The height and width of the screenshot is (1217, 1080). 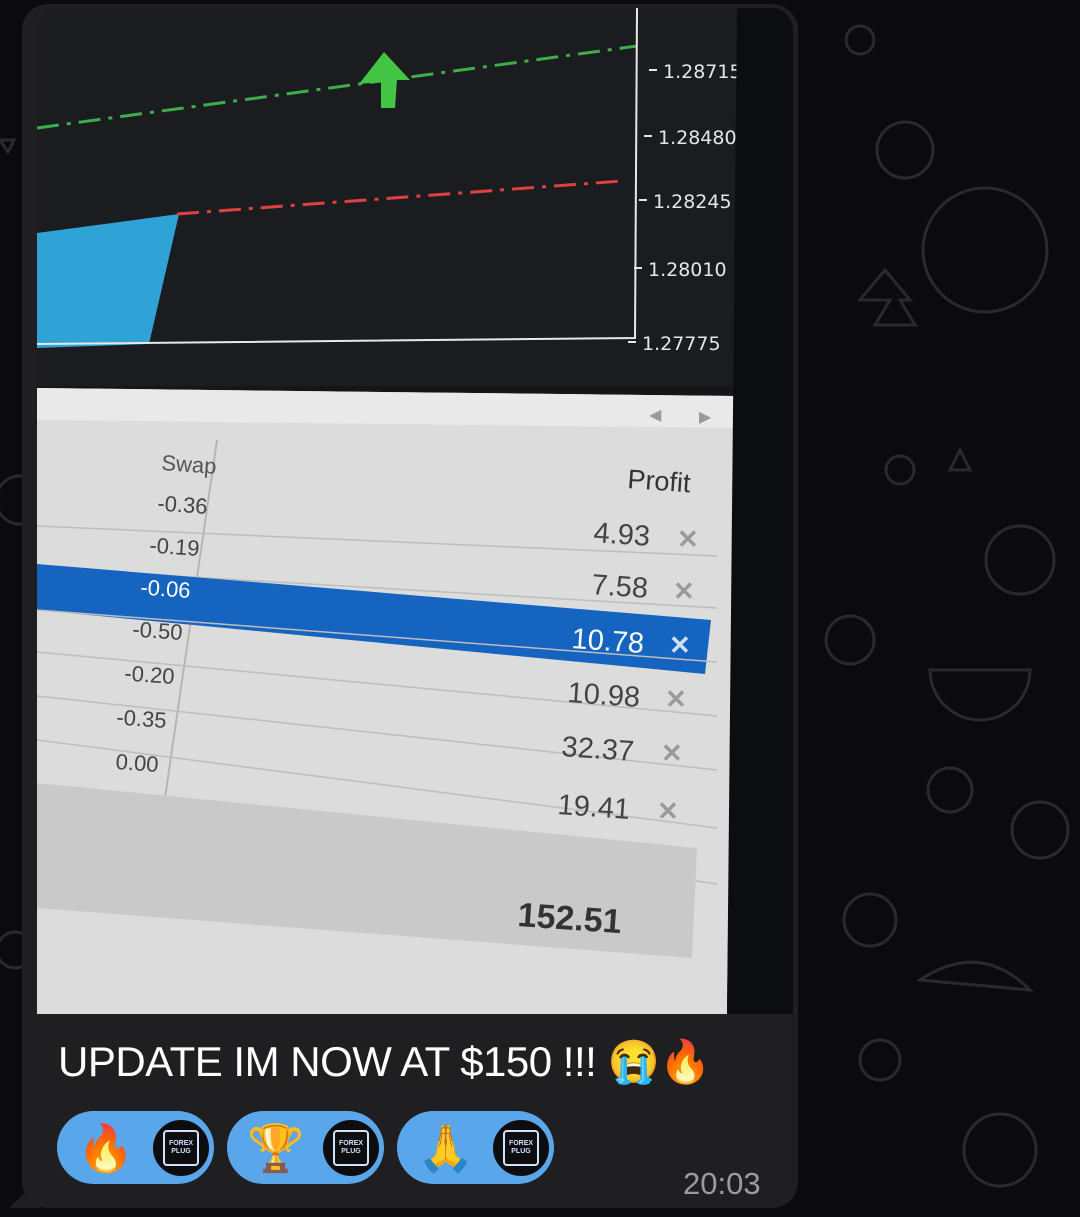 I want to click on profit-cell: 10.98, so click(x=604, y=695).